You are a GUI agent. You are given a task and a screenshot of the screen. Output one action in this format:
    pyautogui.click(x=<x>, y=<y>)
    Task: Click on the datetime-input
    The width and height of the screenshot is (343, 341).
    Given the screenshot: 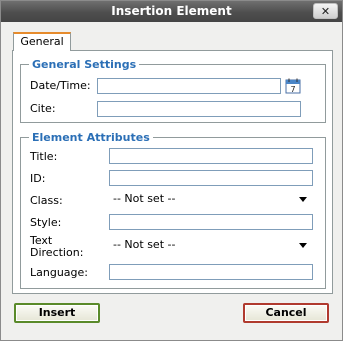 What is the action you would take?
    pyautogui.click(x=189, y=86)
    